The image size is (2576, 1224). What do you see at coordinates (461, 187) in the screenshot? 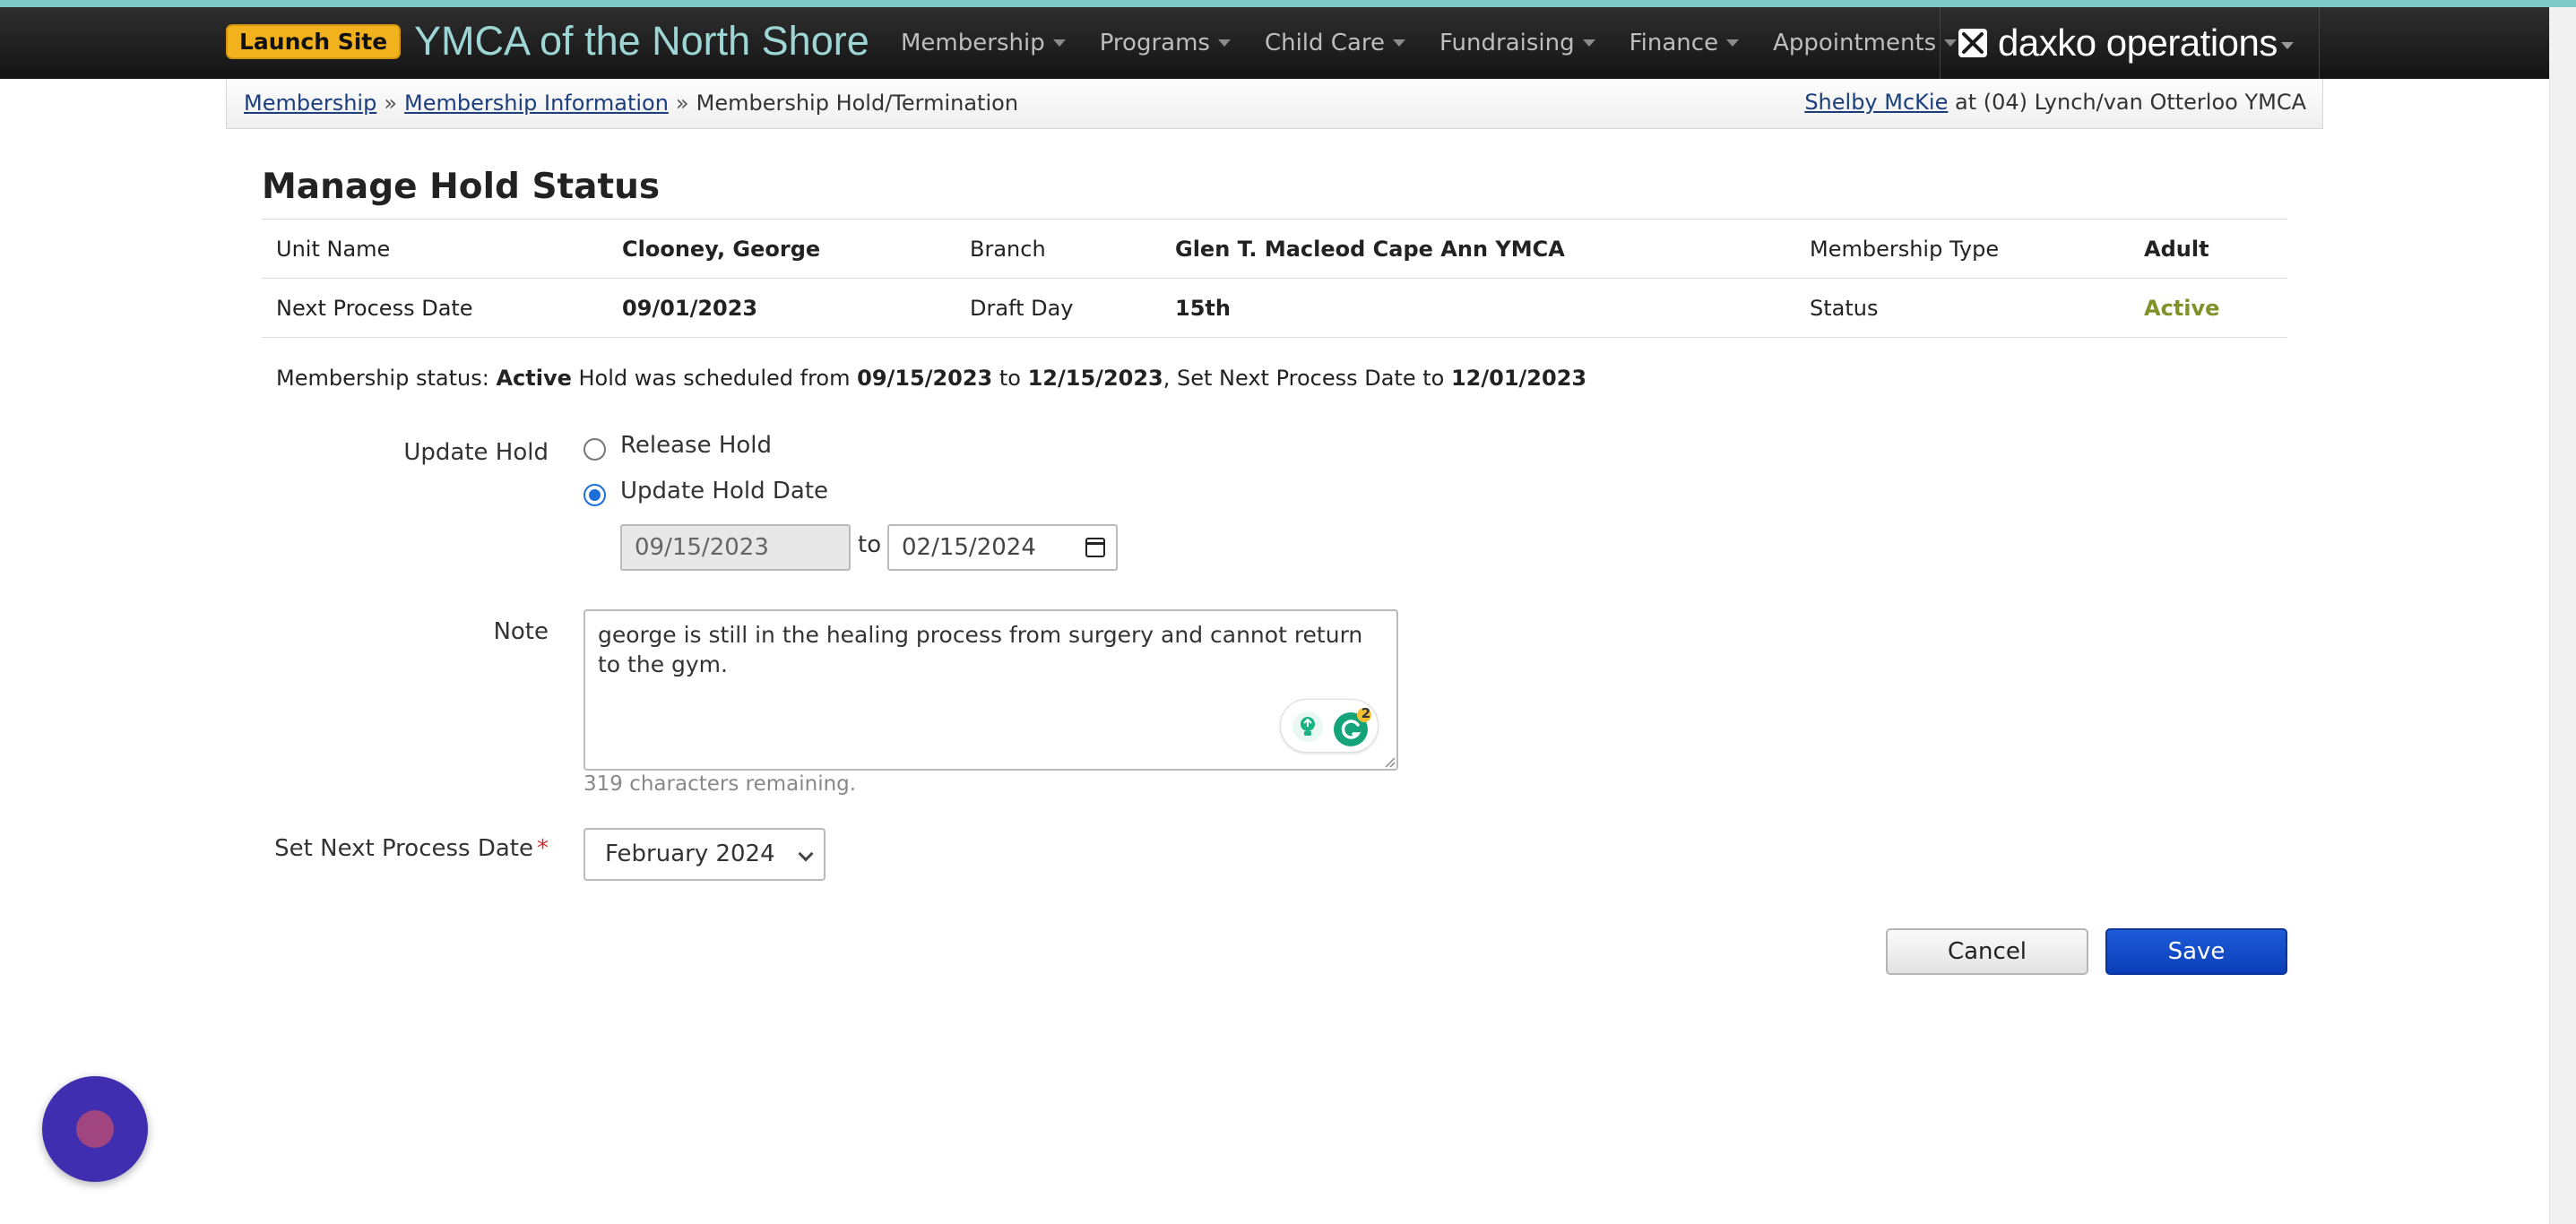
I see `page-title: Manage Hold Status` at bounding box center [461, 187].